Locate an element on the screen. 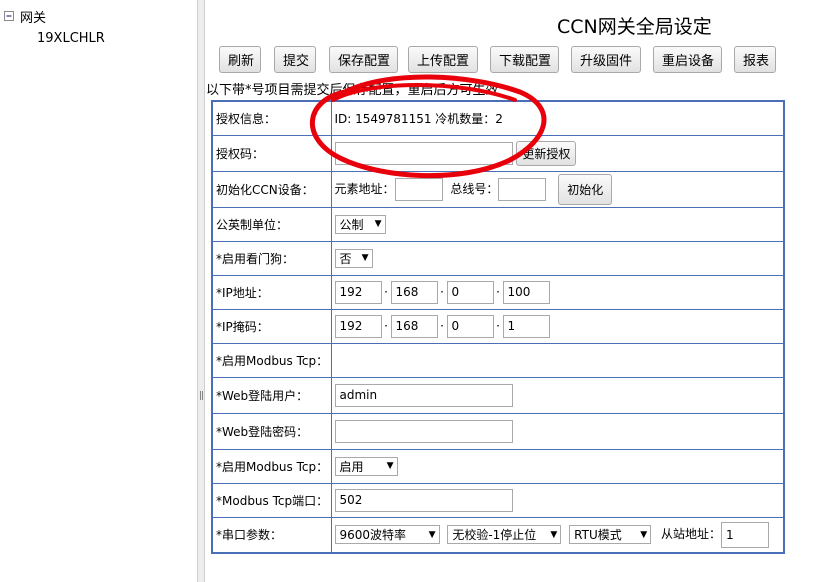 Image resolution: width=822 pixels, height=582 pixels. initialize-button: 初始化 is located at coordinates (585, 189).